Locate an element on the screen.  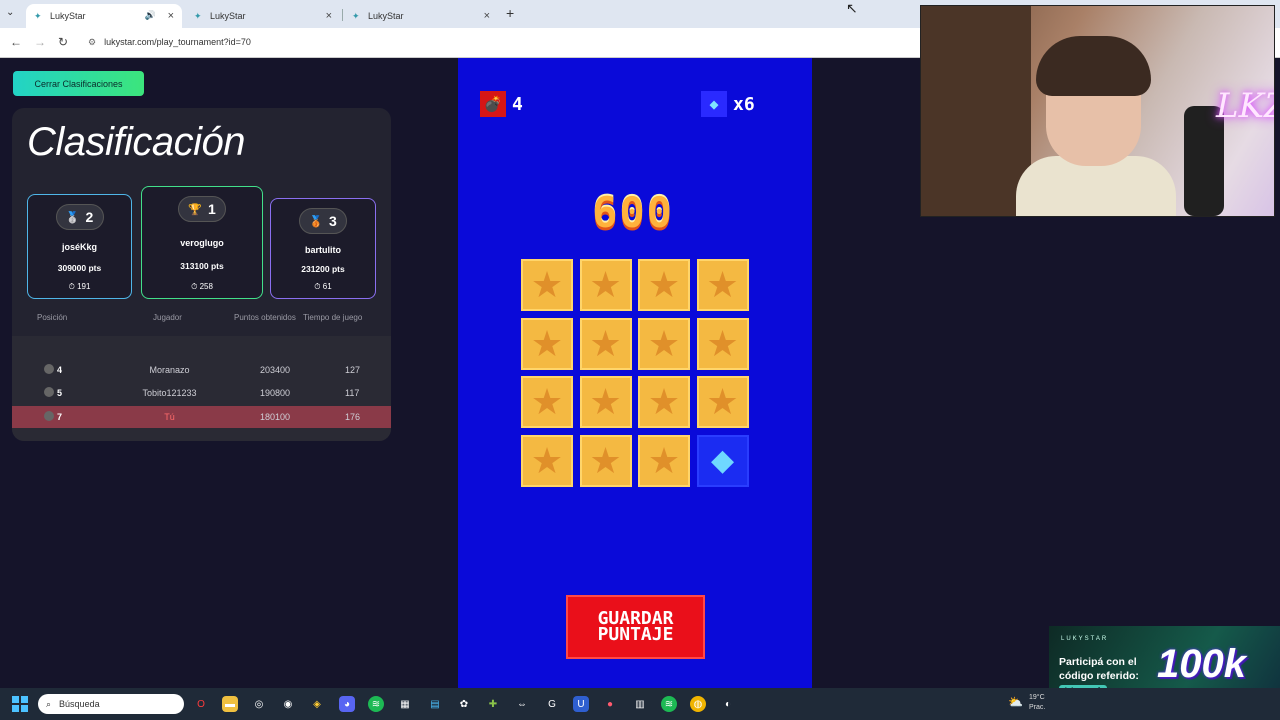
rank-number: 1 is located at coordinates (211, 209).